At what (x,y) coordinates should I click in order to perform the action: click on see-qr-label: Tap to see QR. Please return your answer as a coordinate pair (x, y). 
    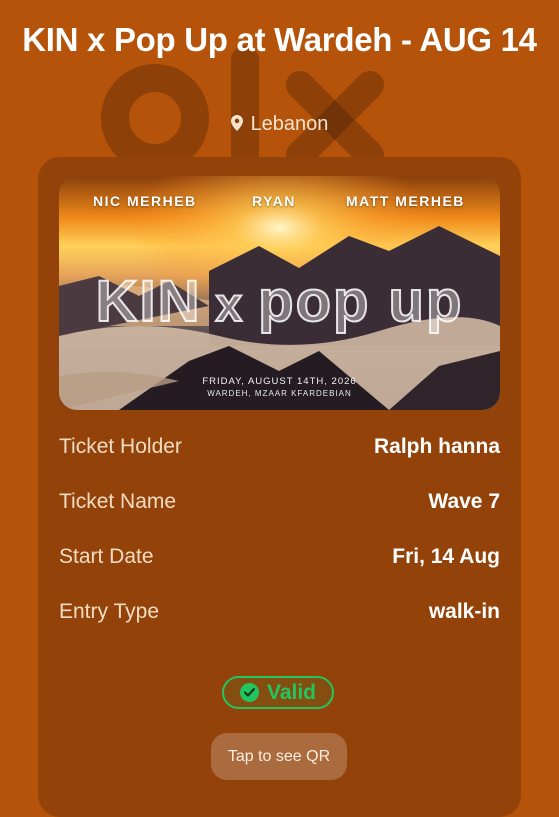
    Looking at the image, I should click on (279, 756).